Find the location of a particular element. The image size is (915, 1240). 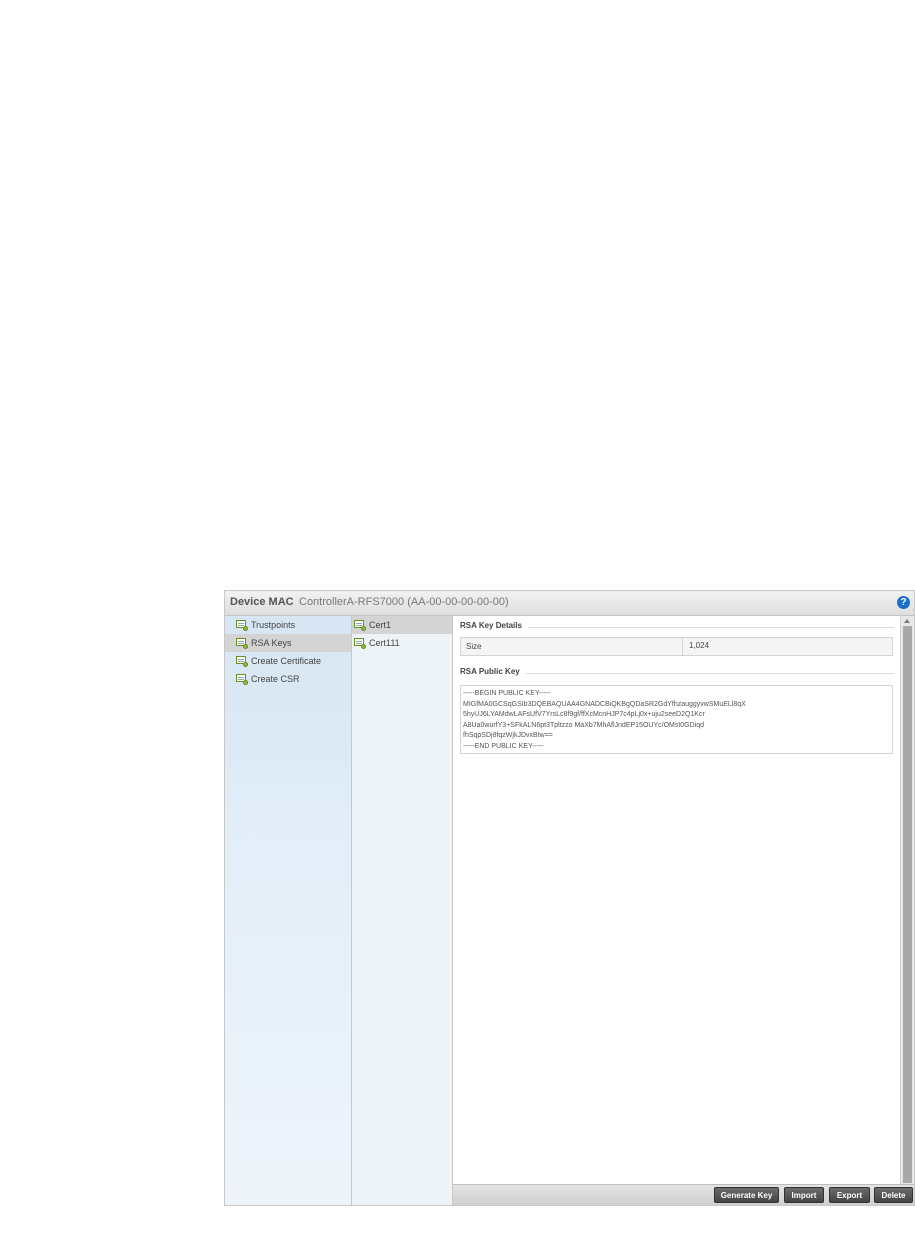

nav-item-rsa-keys: RSA Keys is located at coordinates (288, 643).